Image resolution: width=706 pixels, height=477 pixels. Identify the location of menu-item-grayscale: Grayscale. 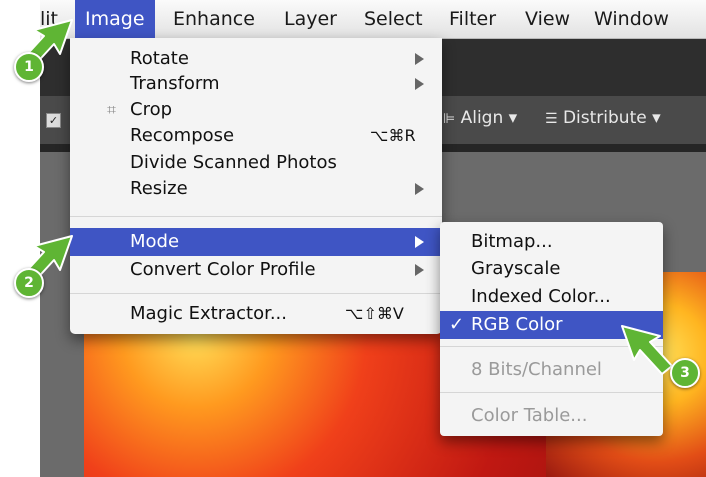
(551, 269).